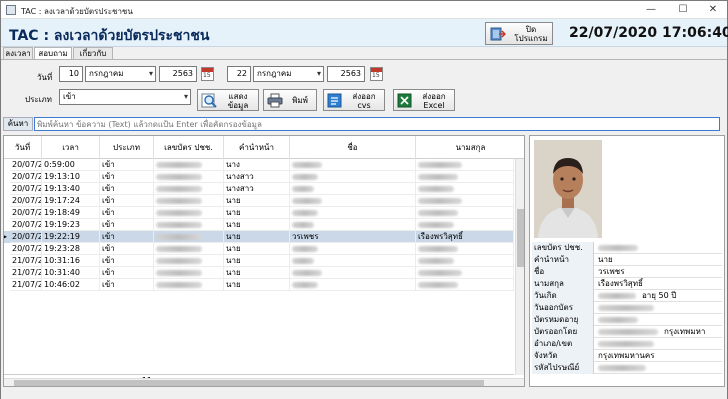 Image resolution: width=728 pixels, height=399 pixels. Describe the element at coordinates (23, 147) in the screenshot. I see `column-header-date: วันที่` at that location.